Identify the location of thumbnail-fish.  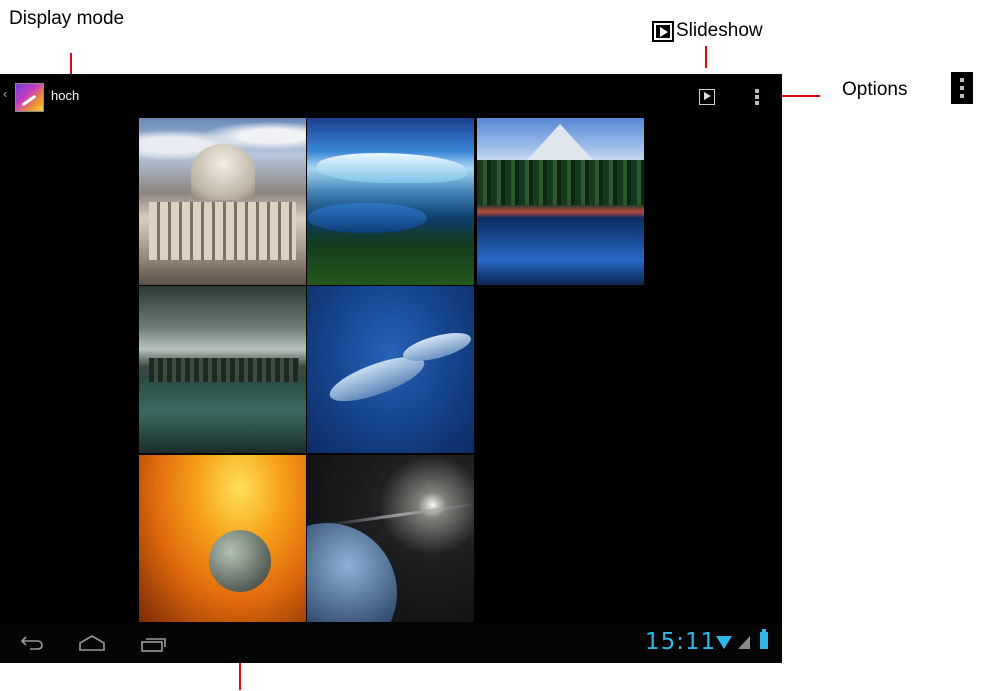
(390, 369).